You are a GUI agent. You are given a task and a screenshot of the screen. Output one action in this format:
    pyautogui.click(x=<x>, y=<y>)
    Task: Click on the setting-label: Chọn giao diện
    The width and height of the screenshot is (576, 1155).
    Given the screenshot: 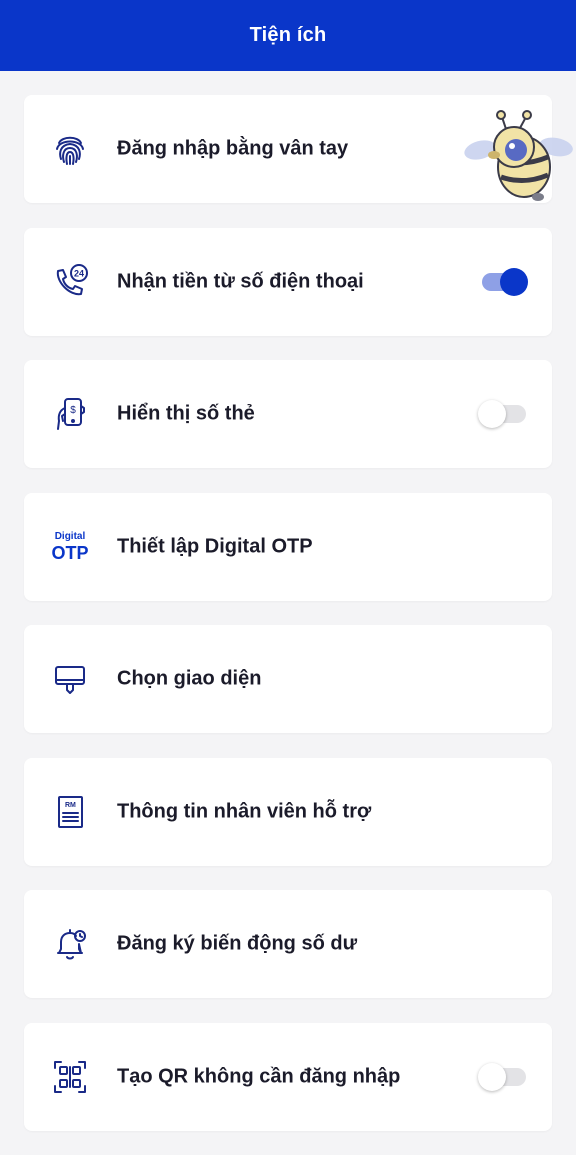 What is the action you would take?
    pyautogui.click(x=189, y=678)
    